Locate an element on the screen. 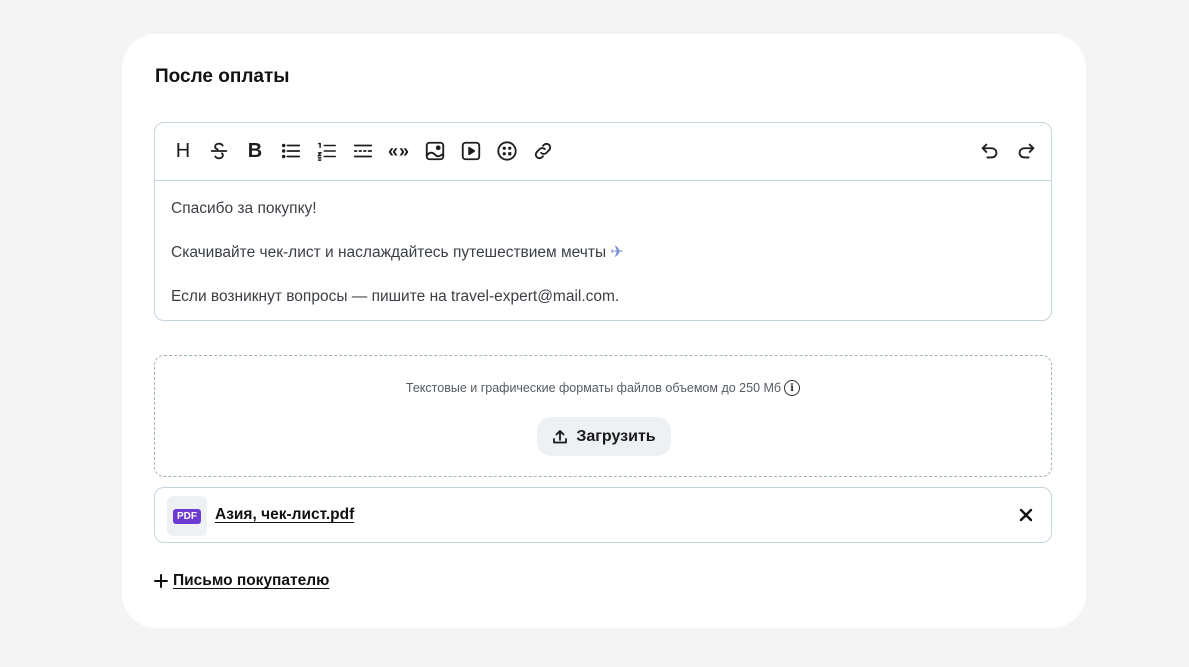 This screenshot has height=667, width=1189. bullet-list-icon is located at coordinates (291, 151).